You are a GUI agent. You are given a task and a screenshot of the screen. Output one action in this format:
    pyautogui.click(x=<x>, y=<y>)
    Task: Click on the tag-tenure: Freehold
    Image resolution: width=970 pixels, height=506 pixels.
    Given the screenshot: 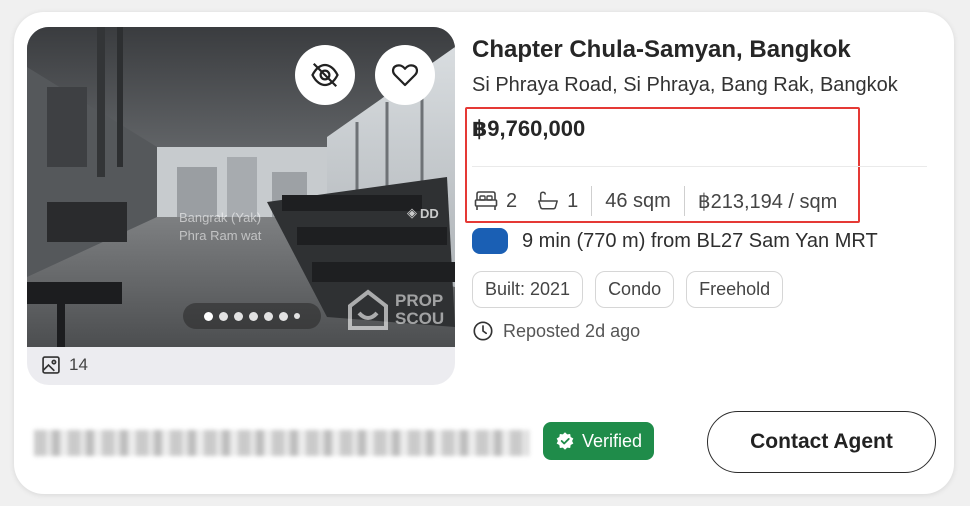 What is the action you would take?
    pyautogui.click(x=735, y=289)
    